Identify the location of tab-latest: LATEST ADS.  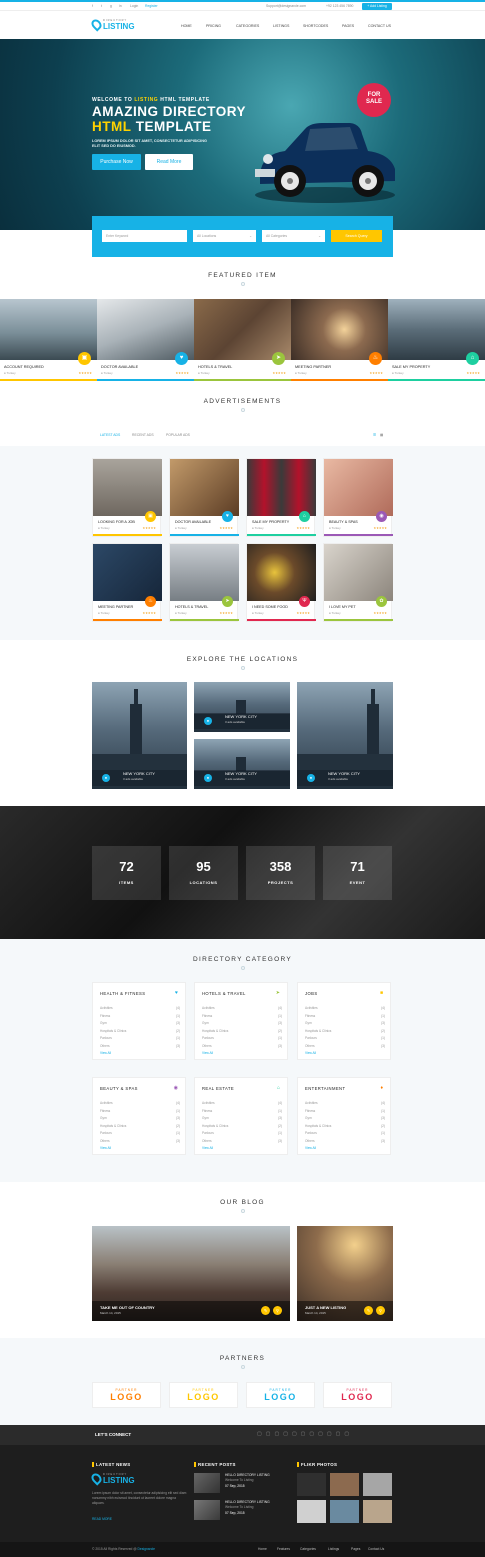
(110, 435).